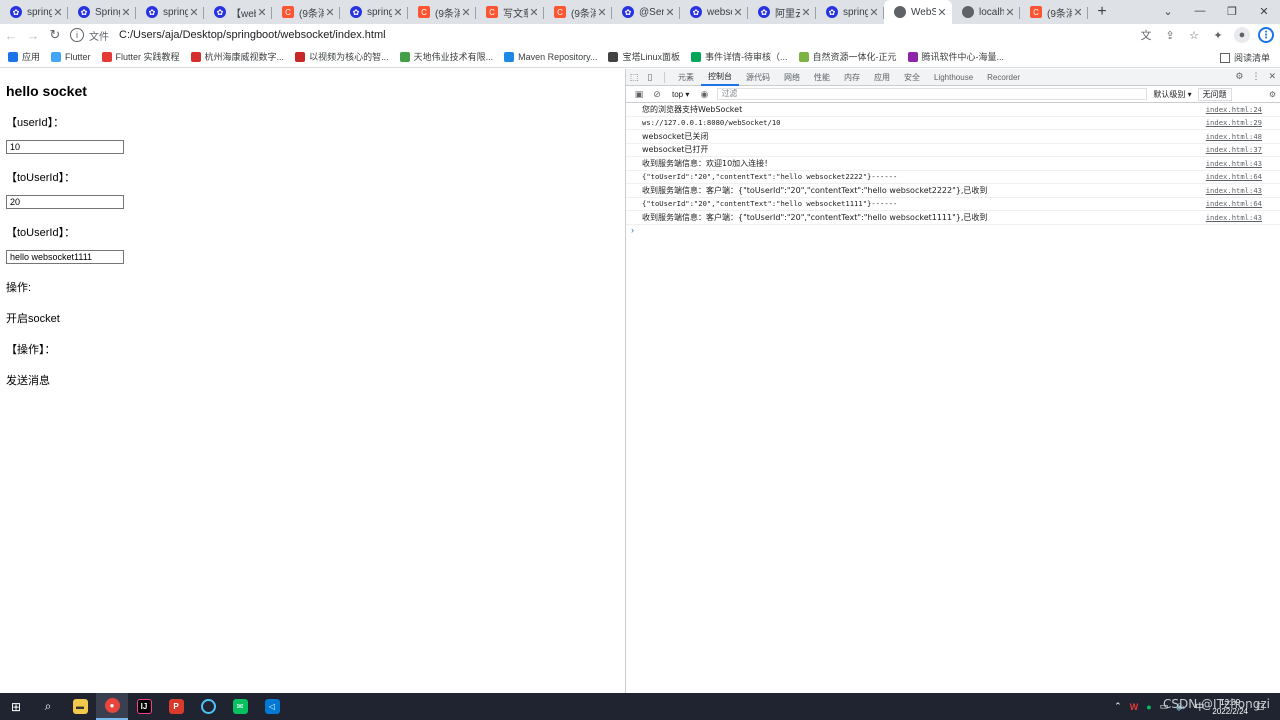  What do you see at coordinates (1194, 35) in the screenshot?
I see `bookmark-star-icon: ☆` at bounding box center [1194, 35].